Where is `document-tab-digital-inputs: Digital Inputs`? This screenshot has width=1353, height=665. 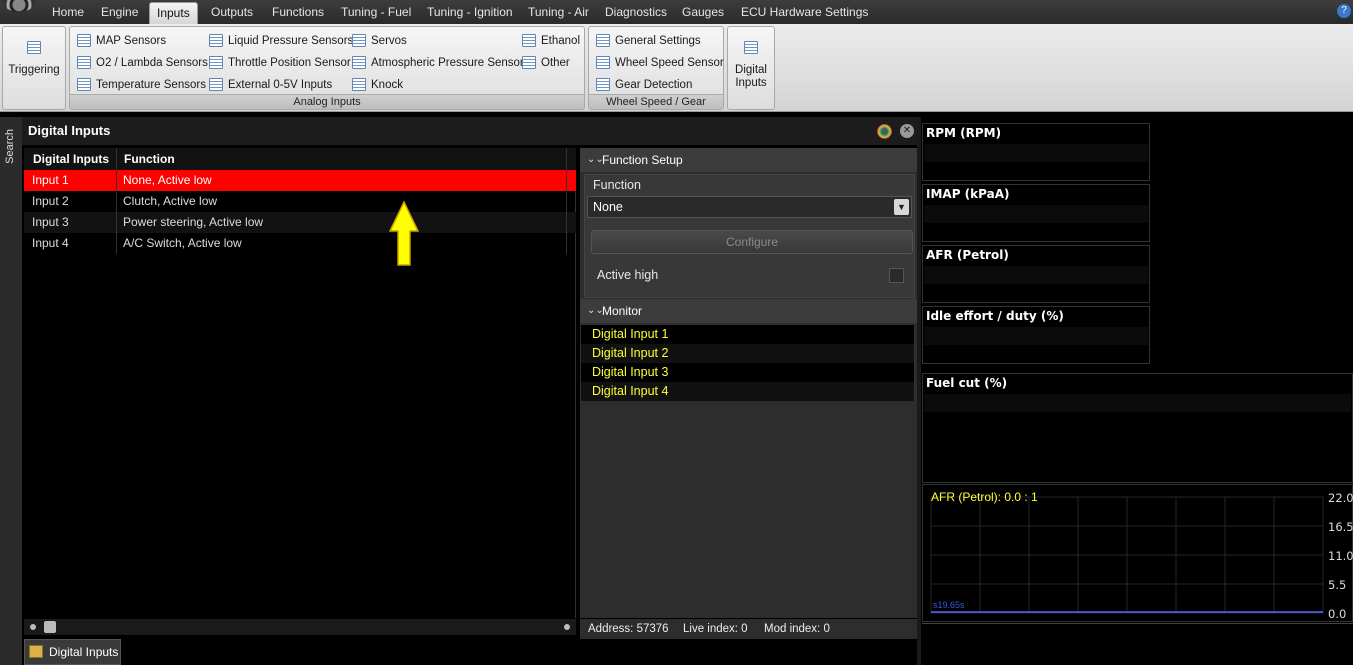 document-tab-digital-inputs: Digital Inputs is located at coordinates (72, 652).